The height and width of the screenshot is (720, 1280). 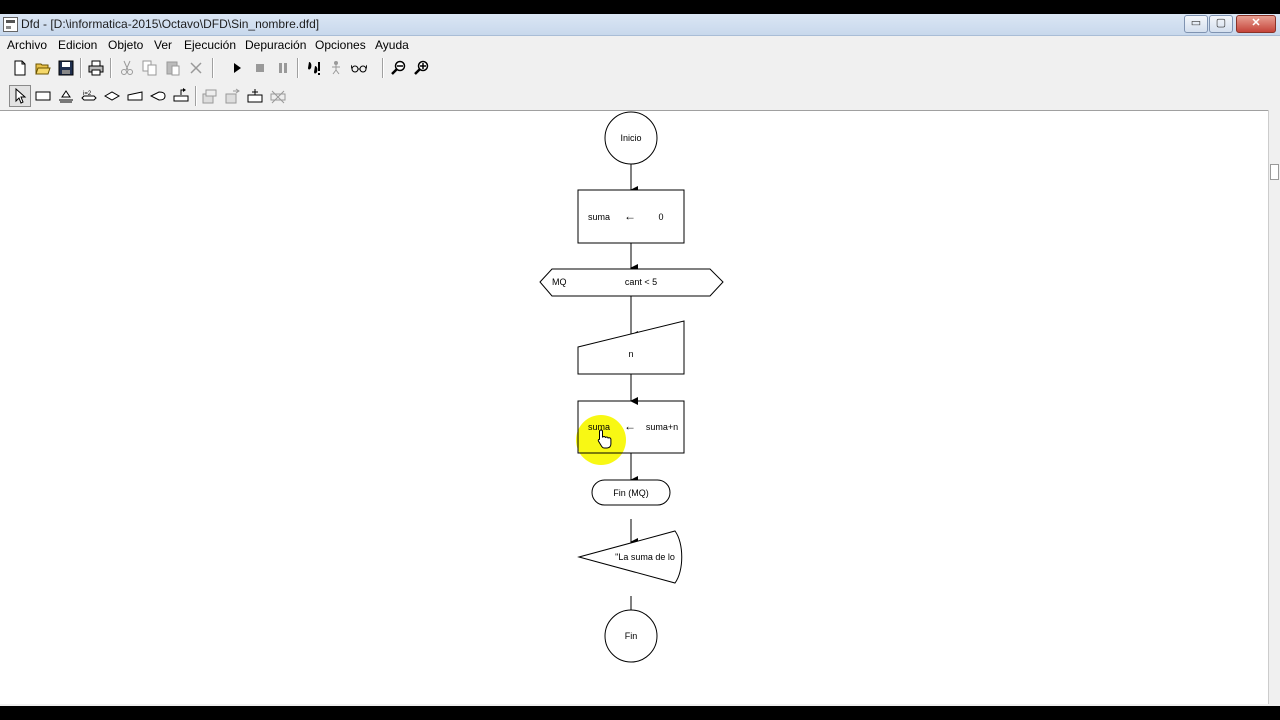 What do you see at coordinates (1256, 24) in the screenshot?
I see `close-button: ✕` at bounding box center [1256, 24].